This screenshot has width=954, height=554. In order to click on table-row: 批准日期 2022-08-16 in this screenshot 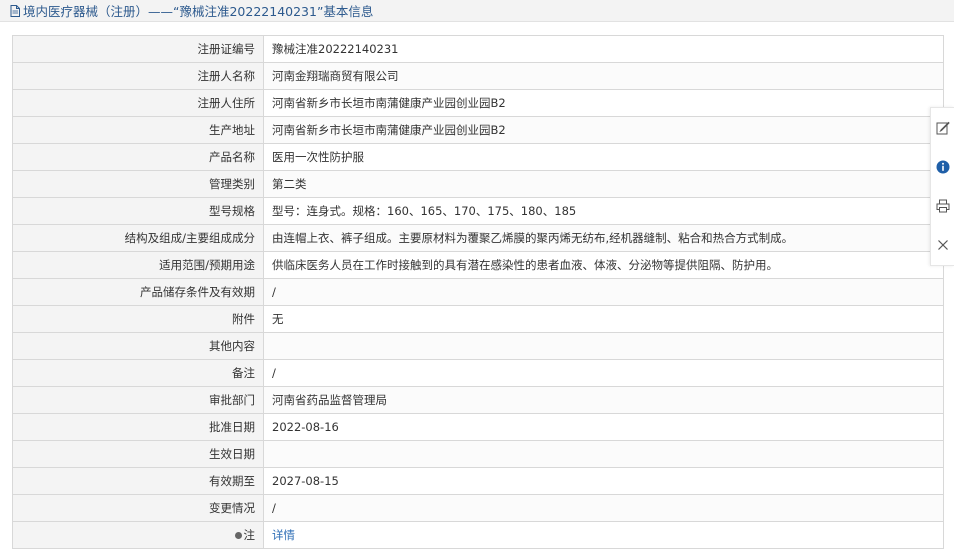, I will do `click(478, 427)`.